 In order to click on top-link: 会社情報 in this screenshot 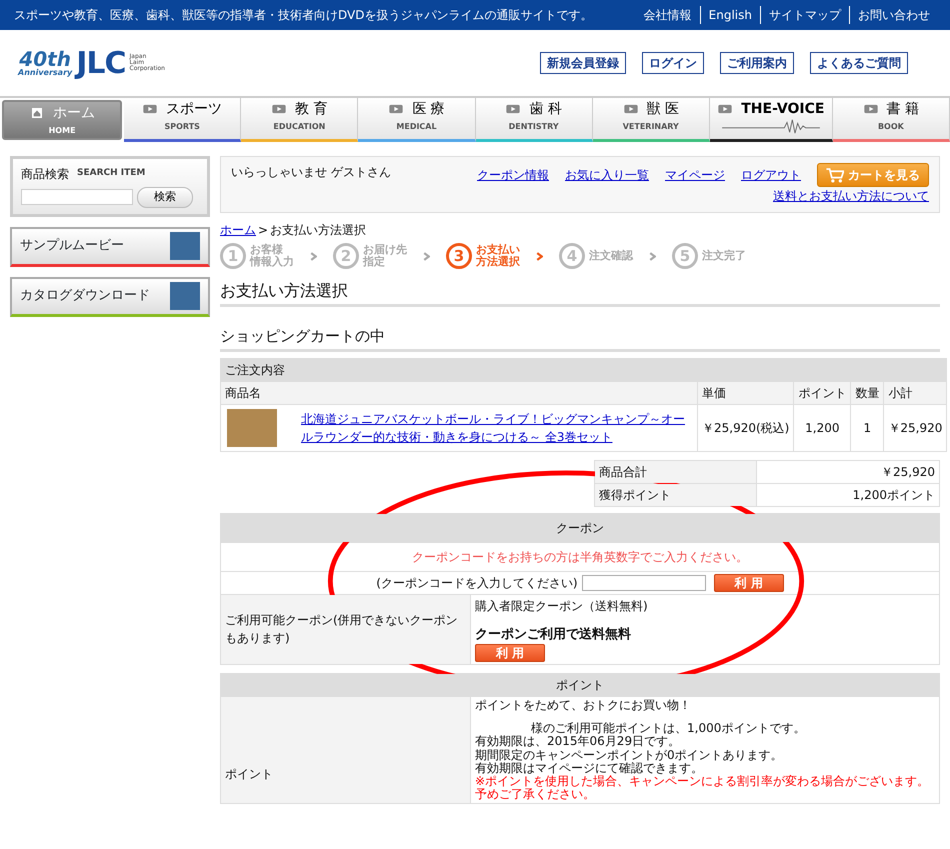, I will do `click(668, 15)`.